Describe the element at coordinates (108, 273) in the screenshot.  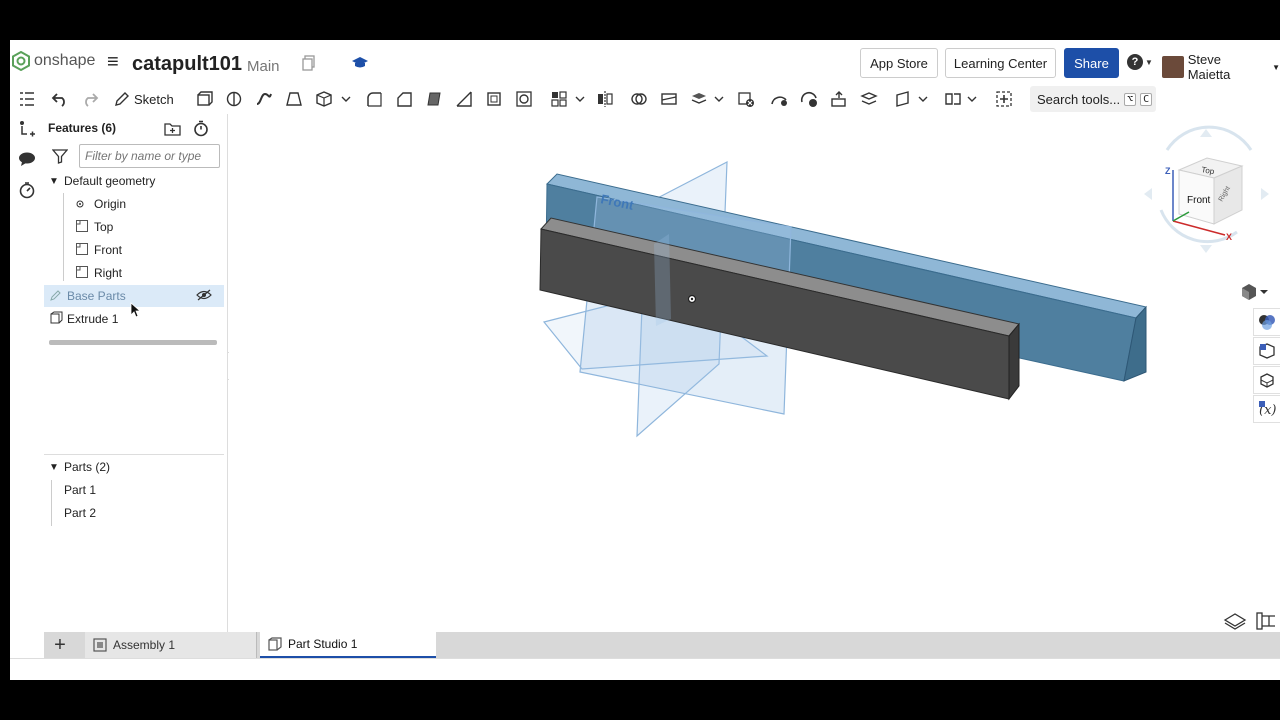
I see `feature-label: Right` at that location.